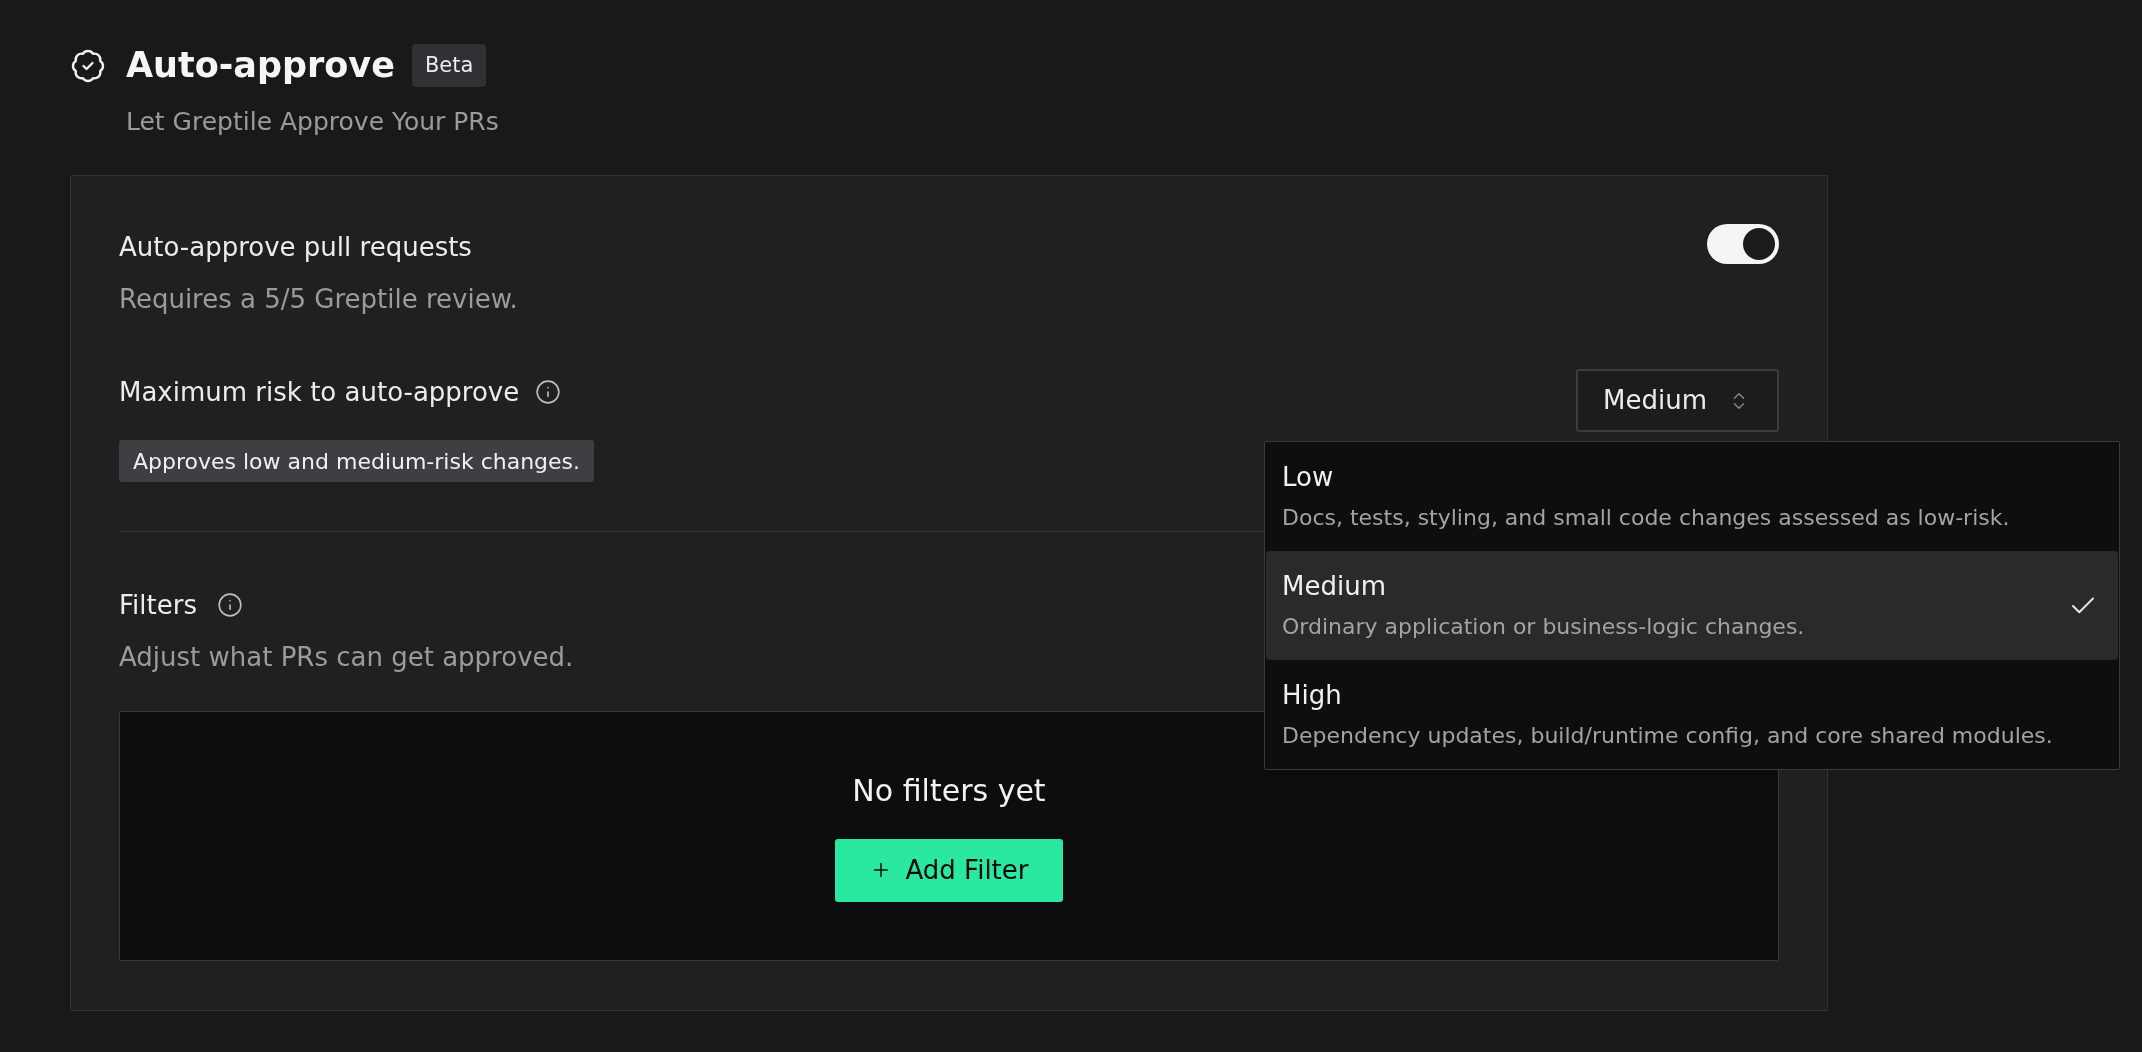  I want to click on add-filter-button: Add Filter, so click(949, 870).